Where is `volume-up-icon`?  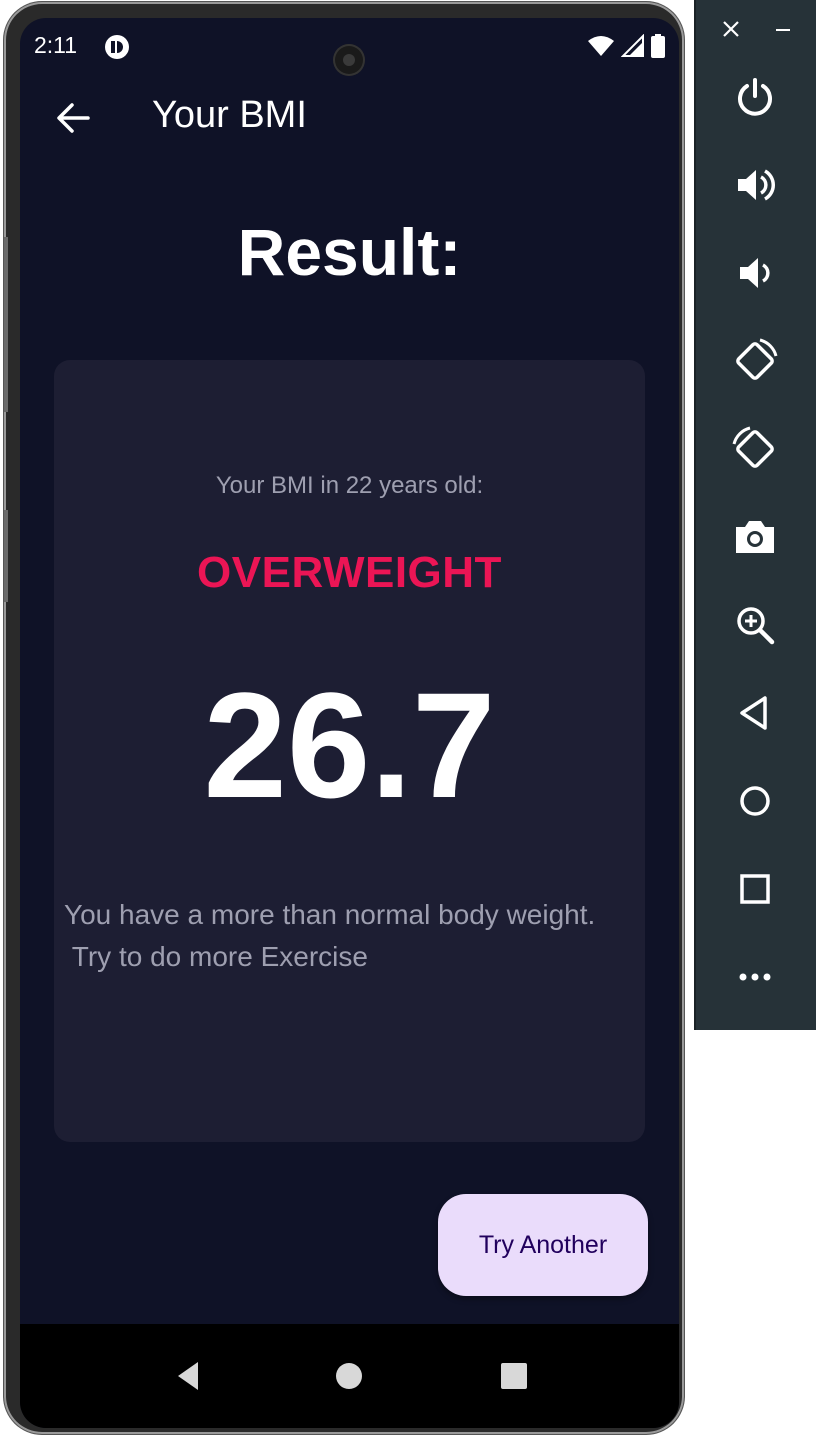 volume-up-icon is located at coordinates (756, 185).